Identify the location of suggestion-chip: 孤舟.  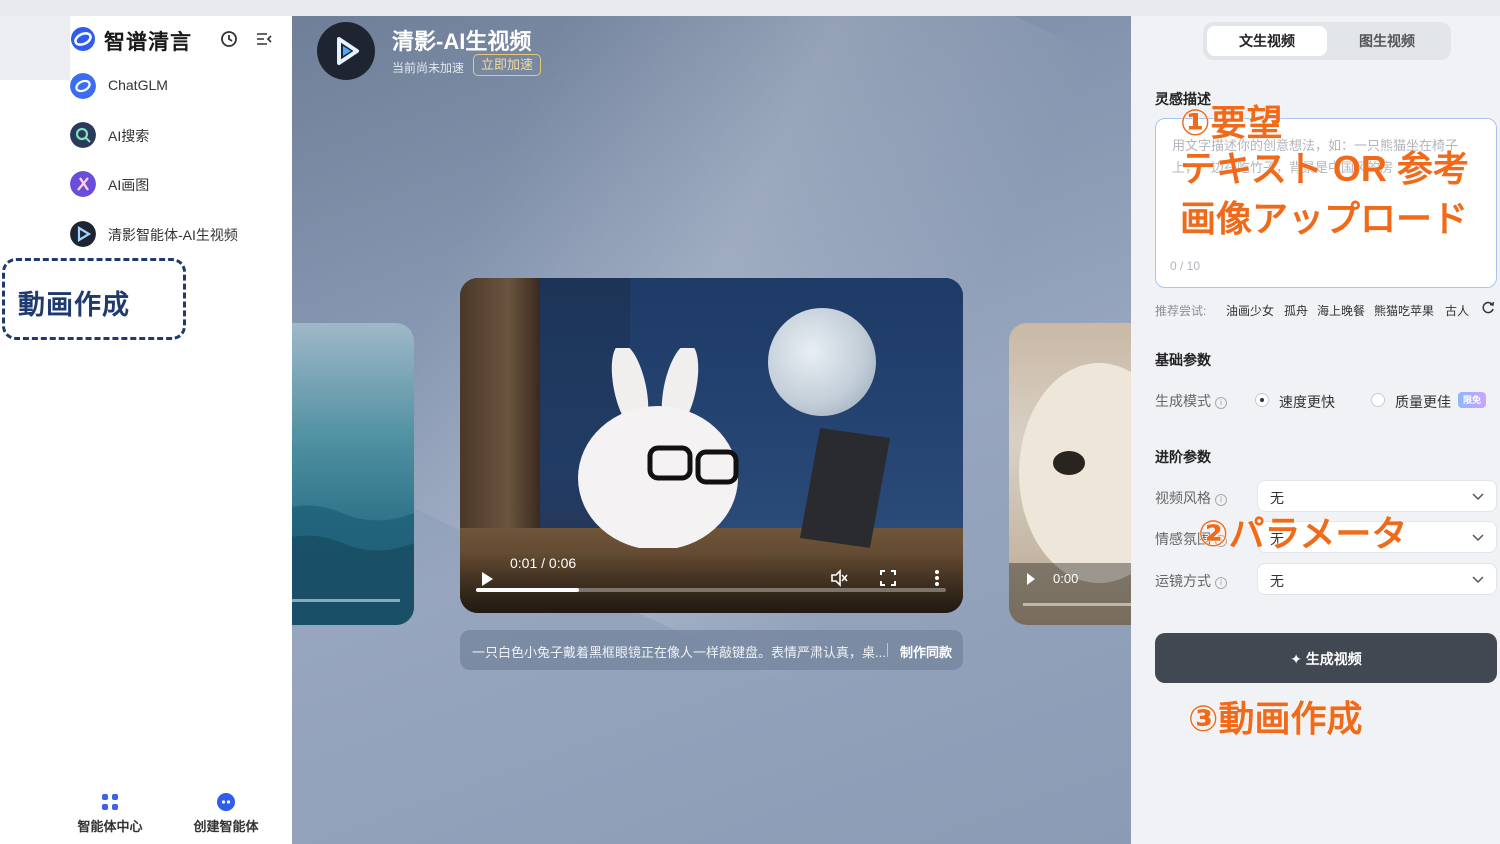
(1296, 310).